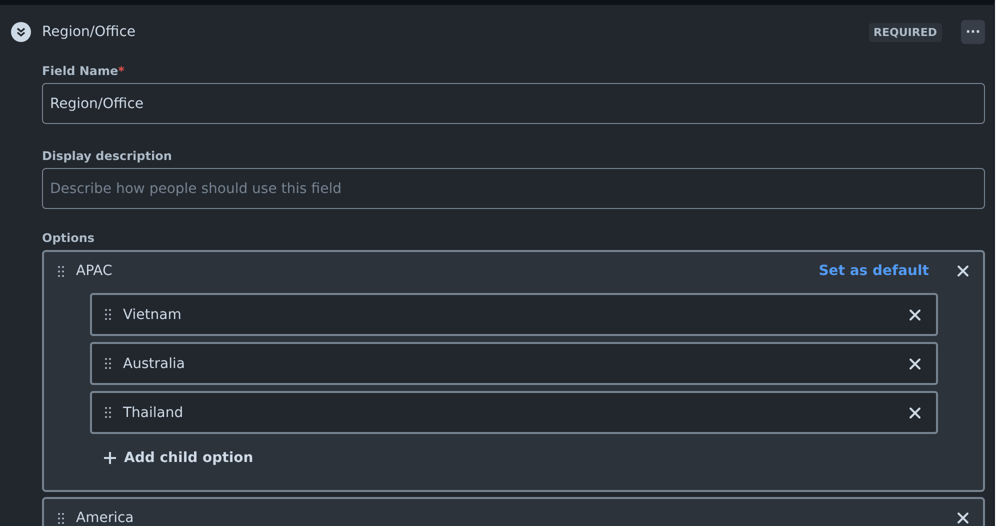  Describe the element at coordinates (179, 458) in the screenshot. I see `add-child-option-button: Add child option` at that location.